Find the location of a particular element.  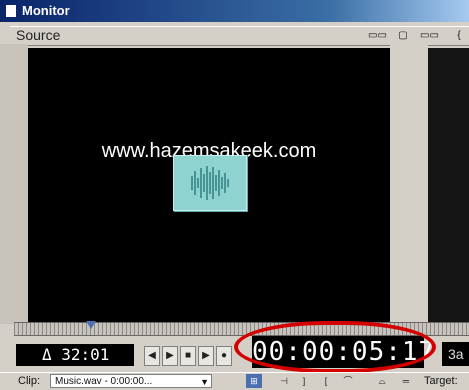

go-to-out-button: [ is located at coordinates (326, 381).